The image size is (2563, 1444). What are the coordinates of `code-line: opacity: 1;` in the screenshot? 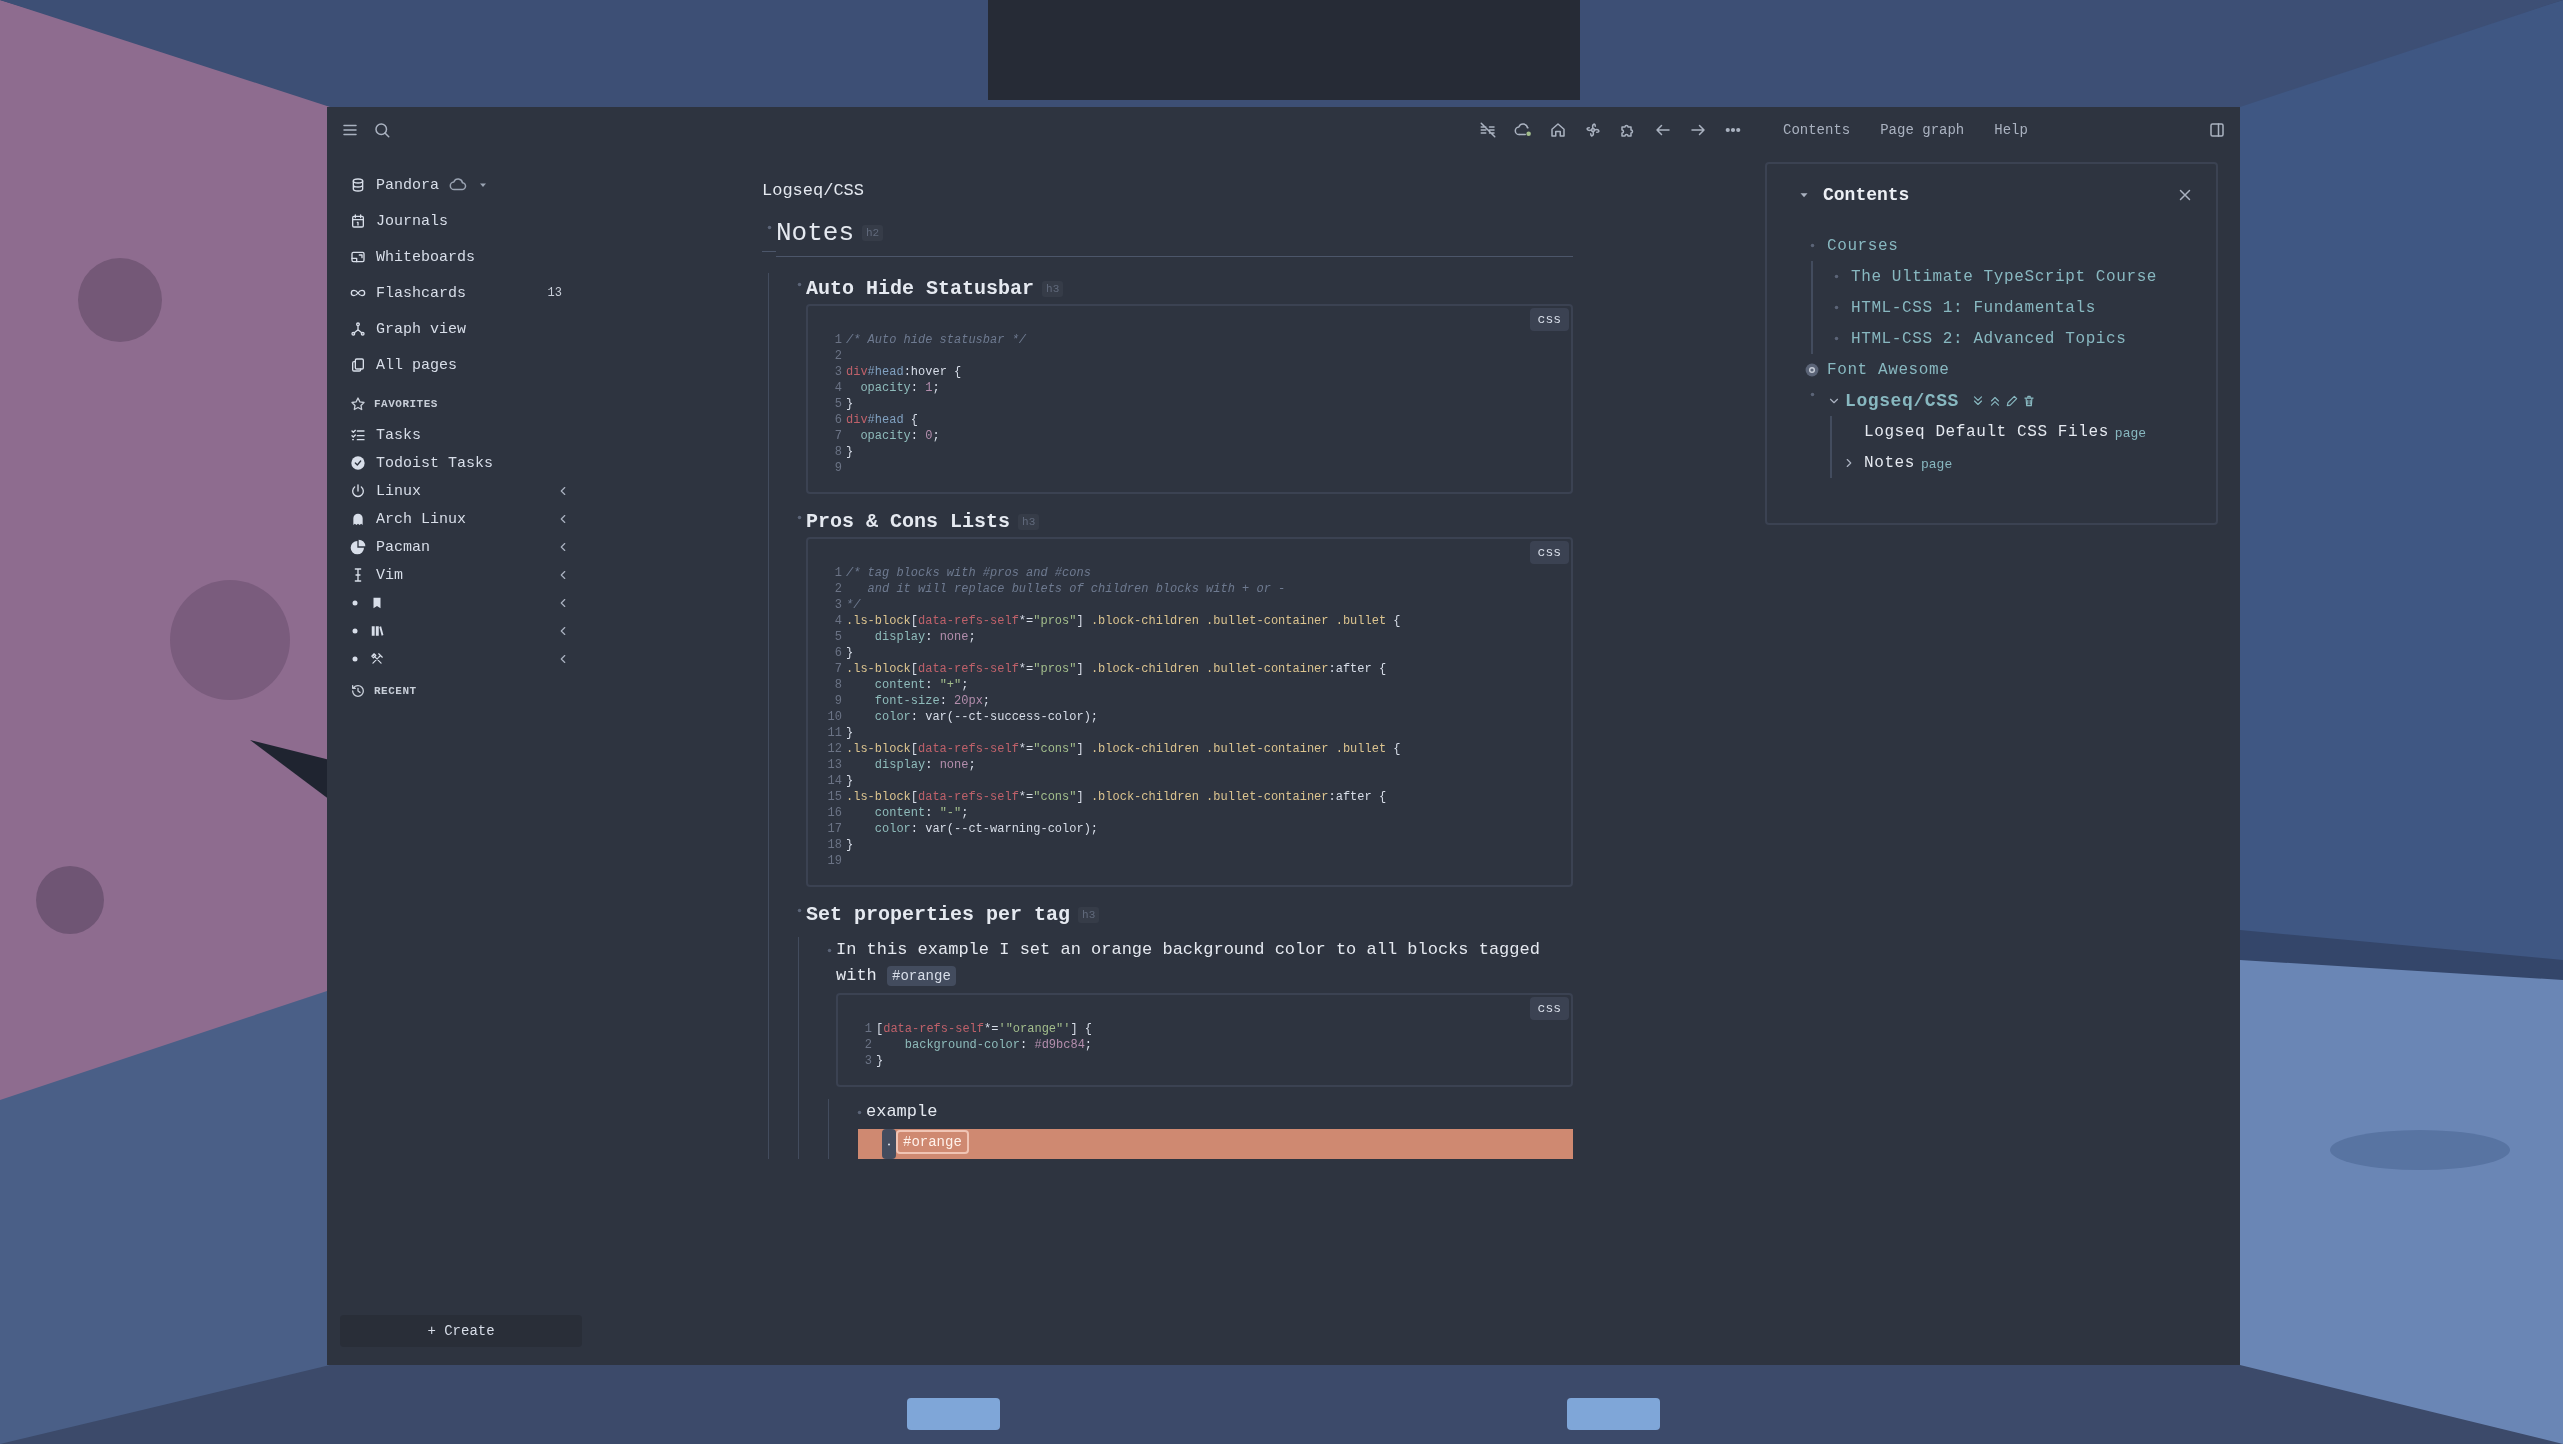 It's located at (899, 388).